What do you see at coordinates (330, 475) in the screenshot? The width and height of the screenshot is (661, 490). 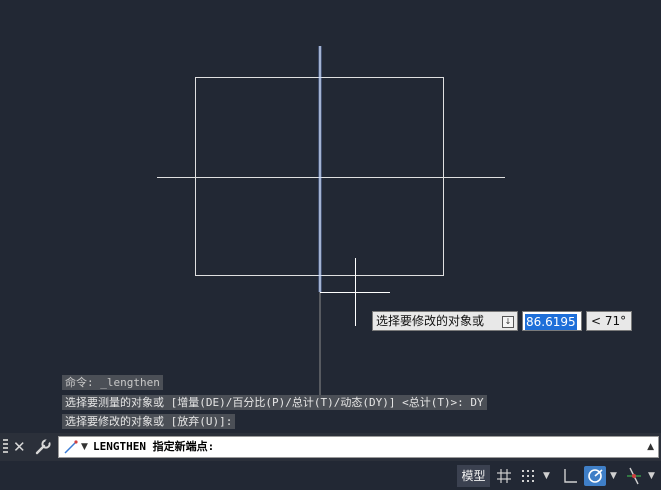 I see `status-bar: 模型 ▼ ▼ ▼` at bounding box center [330, 475].